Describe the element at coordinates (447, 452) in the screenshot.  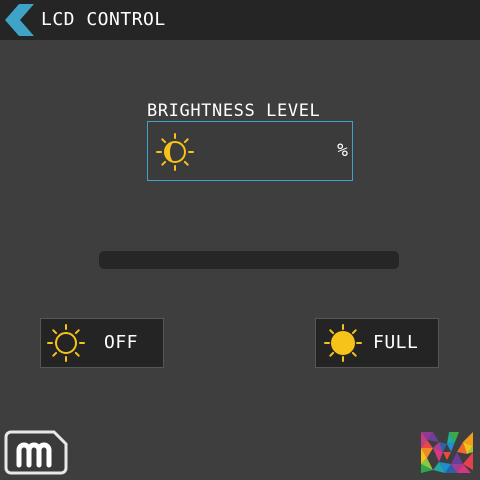
I see `visual-tft-logo` at that location.